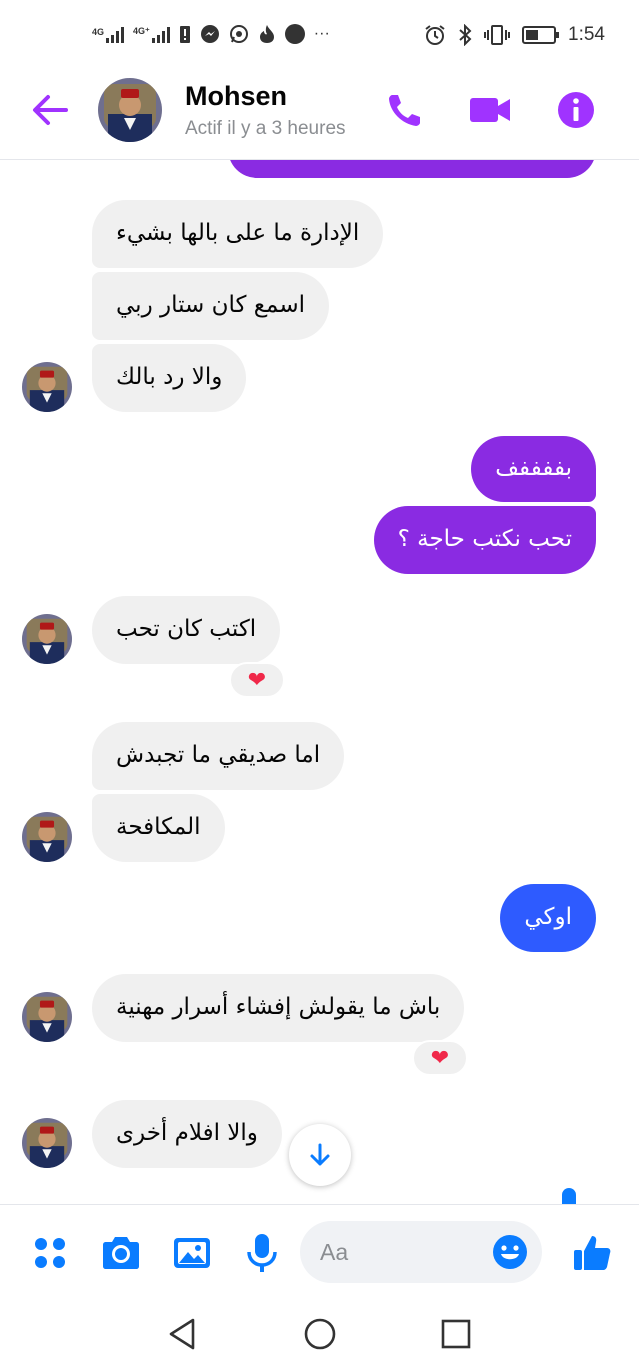  I want to click on thumbs-up-icon, so click(592, 1253).